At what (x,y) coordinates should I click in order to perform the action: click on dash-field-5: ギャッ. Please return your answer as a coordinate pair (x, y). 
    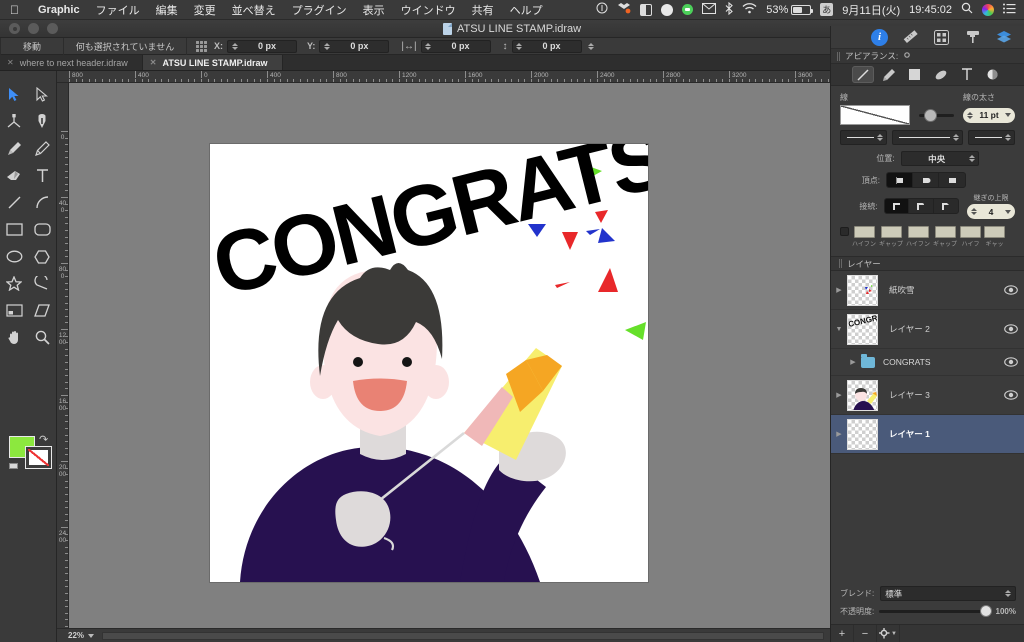
    Looking at the image, I should click on (995, 237).